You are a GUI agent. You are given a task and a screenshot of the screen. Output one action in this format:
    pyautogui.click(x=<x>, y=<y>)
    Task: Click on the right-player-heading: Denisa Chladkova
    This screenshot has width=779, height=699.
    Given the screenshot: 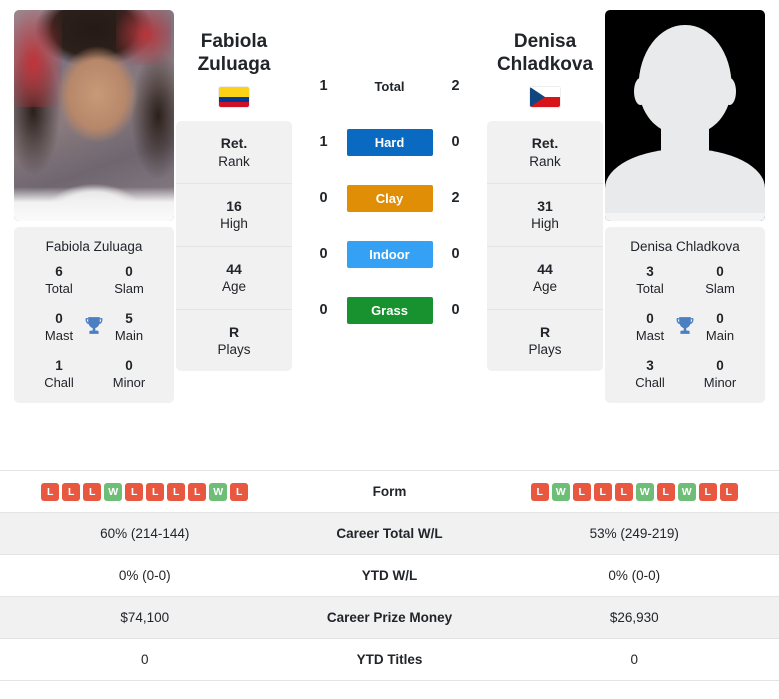 What is the action you would take?
    pyautogui.click(x=545, y=59)
    